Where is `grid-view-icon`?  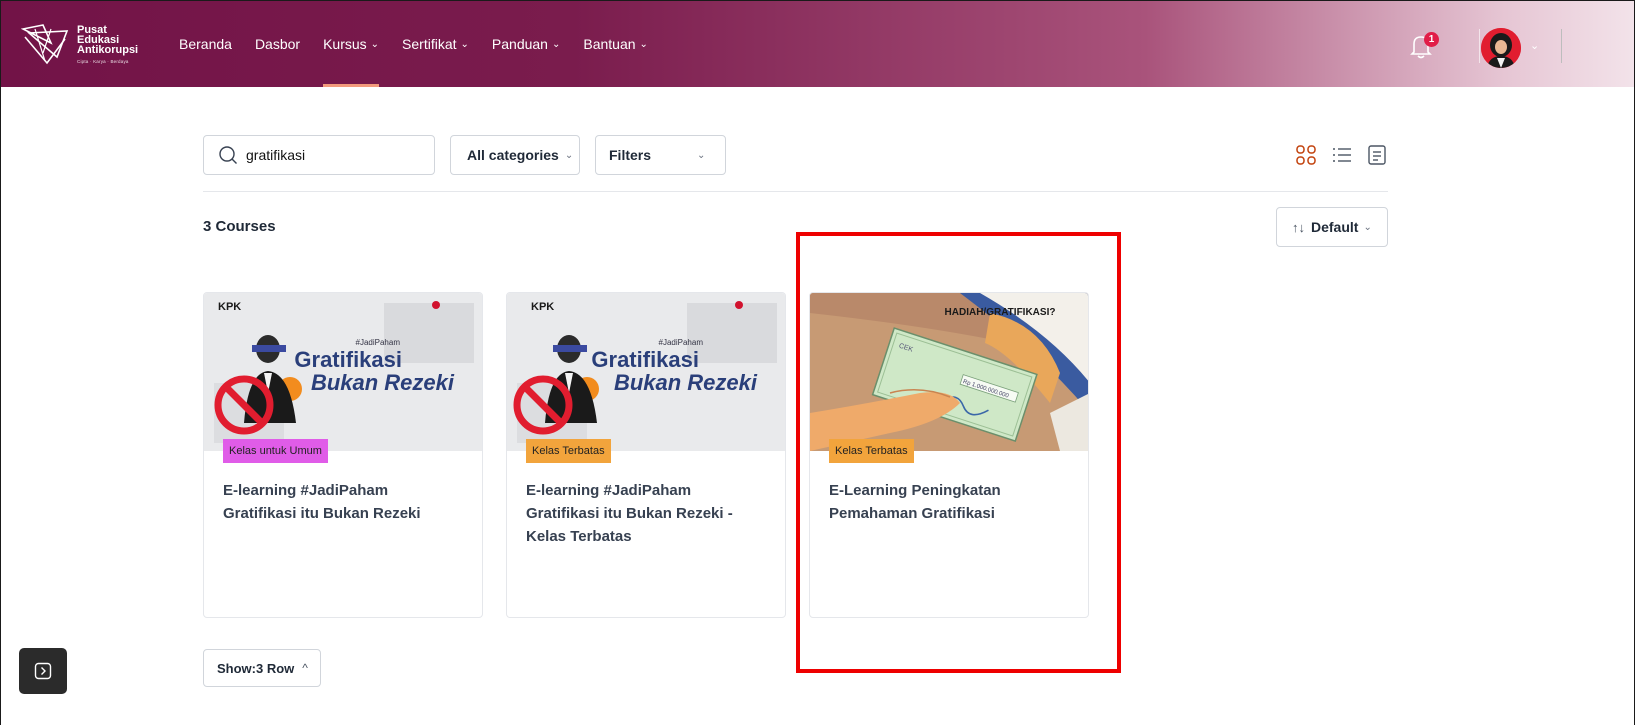 grid-view-icon is located at coordinates (1306, 155).